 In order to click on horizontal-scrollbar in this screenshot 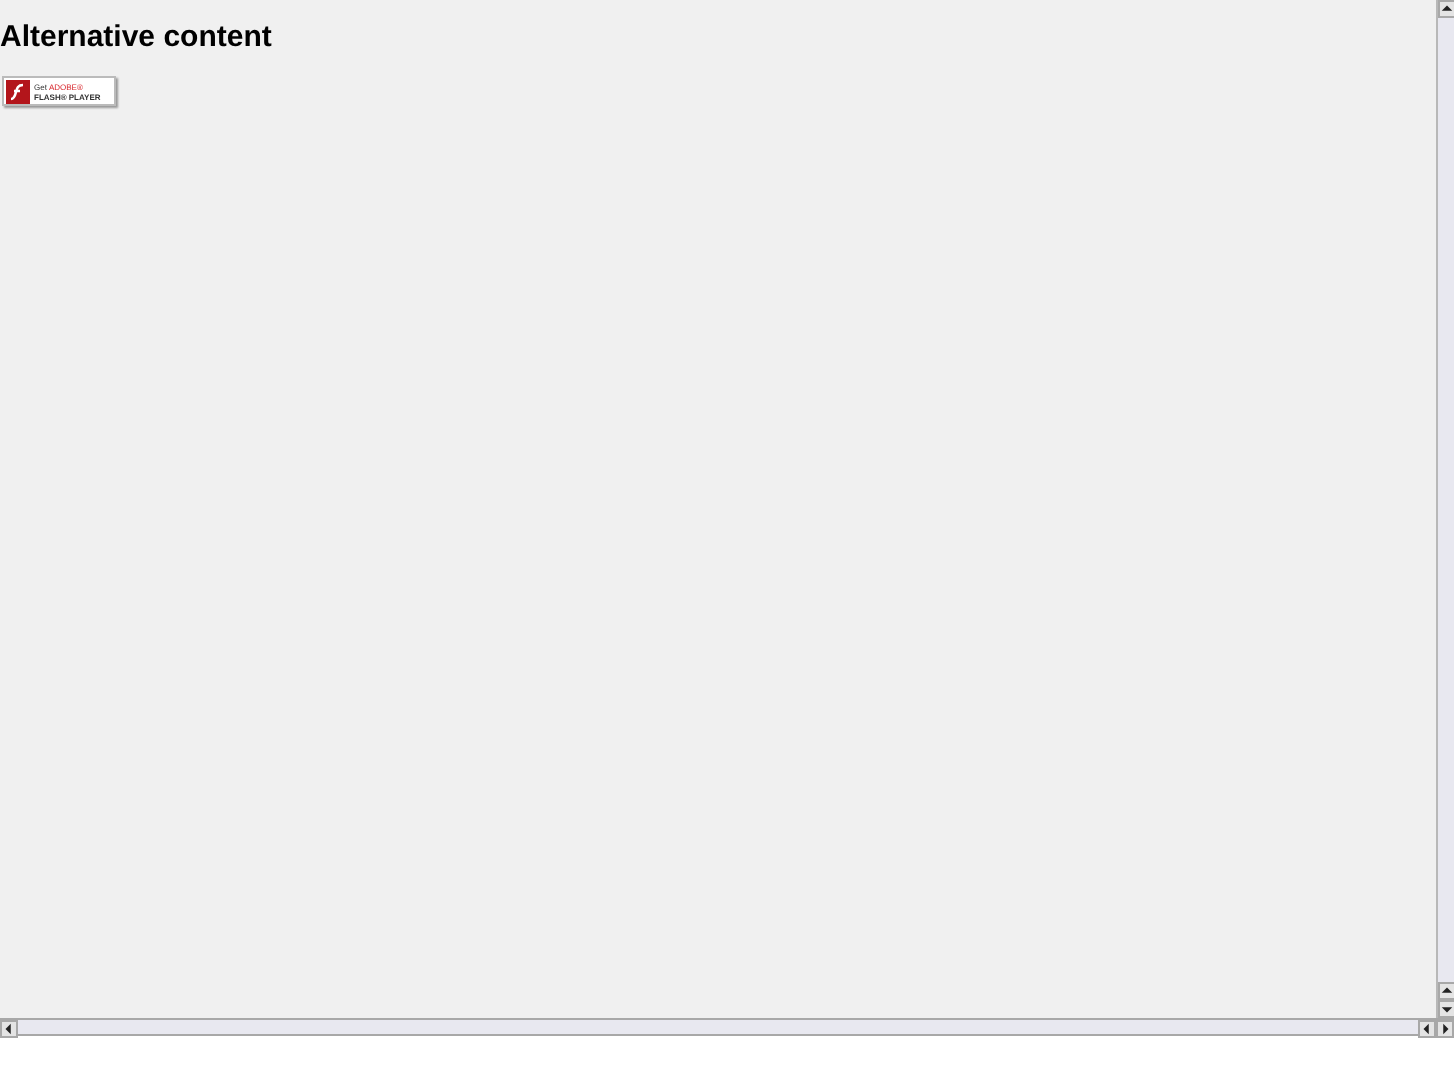, I will do `click(727, 1027)`.